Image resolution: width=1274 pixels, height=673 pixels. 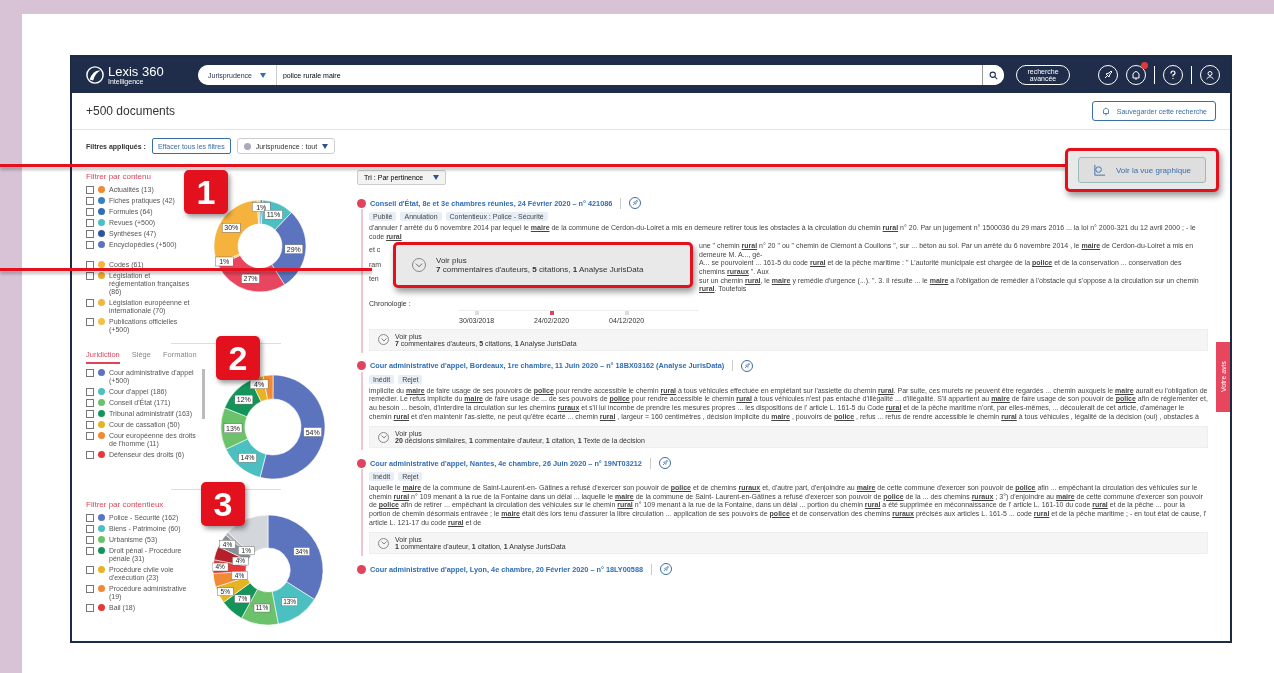 I want to click on logo-text: Lexis 360, so click(x=136, y=71).